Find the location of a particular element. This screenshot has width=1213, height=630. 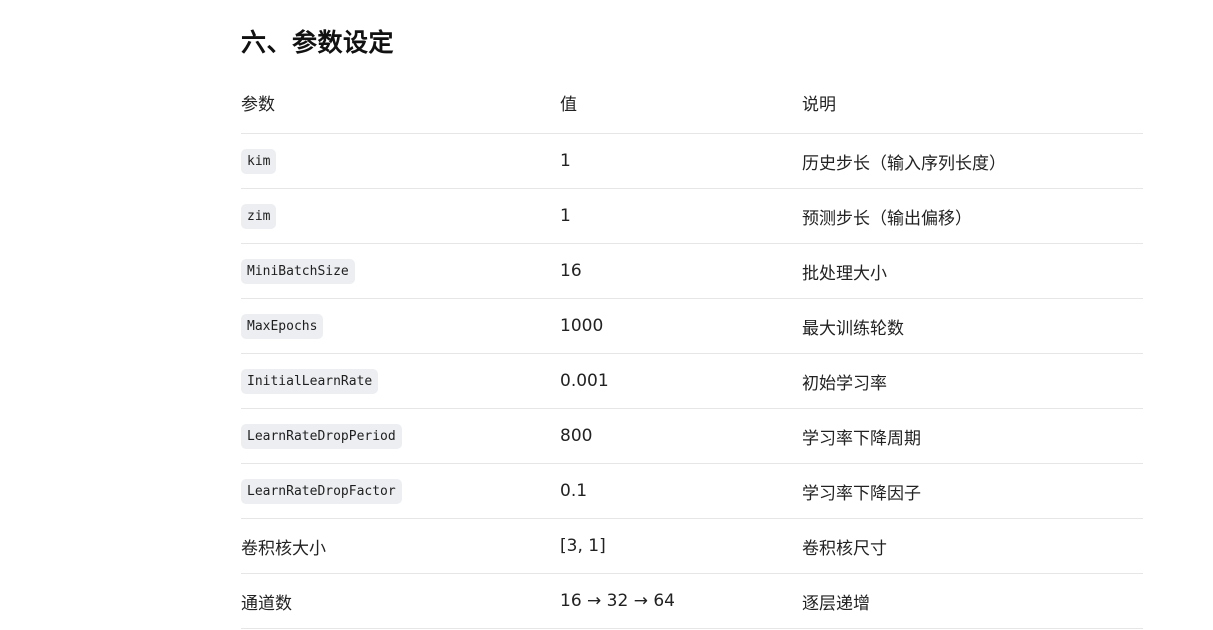

description-cell: 学习率下降周期 is located at coordinates (972, 436).